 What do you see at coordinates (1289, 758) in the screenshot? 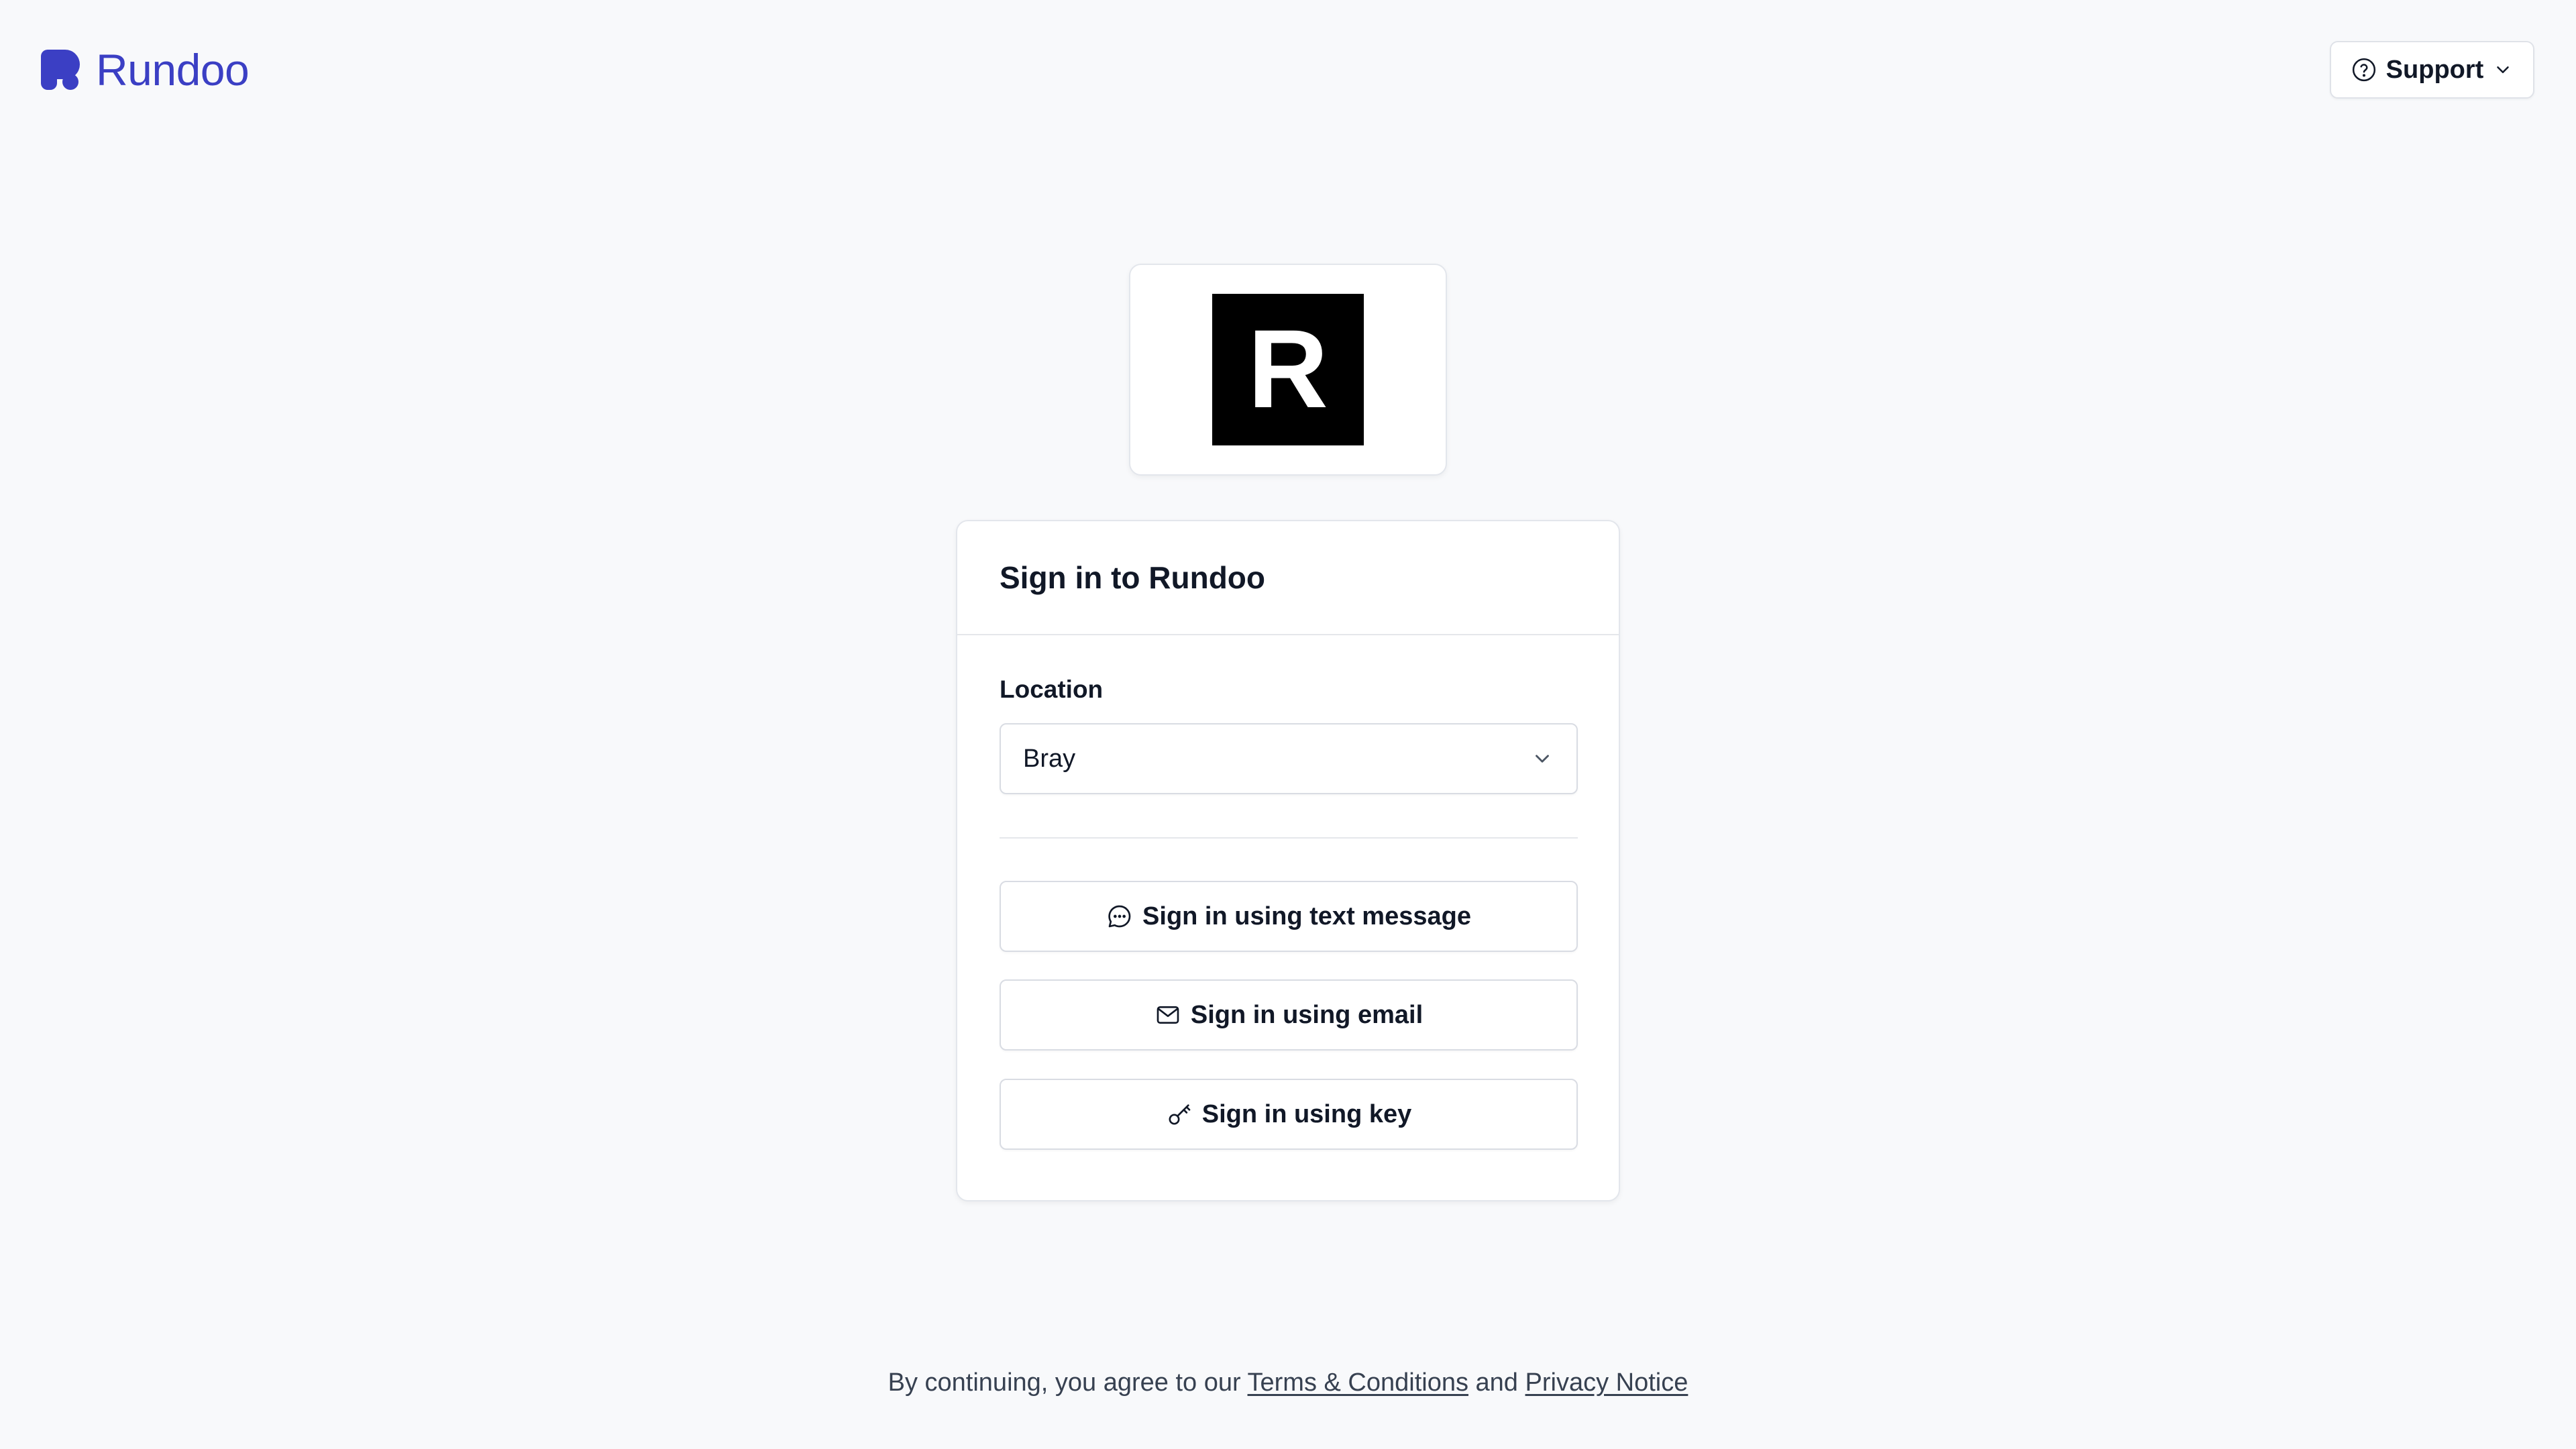
I see `location-select: Bray` at bounding box center [1289, 758].